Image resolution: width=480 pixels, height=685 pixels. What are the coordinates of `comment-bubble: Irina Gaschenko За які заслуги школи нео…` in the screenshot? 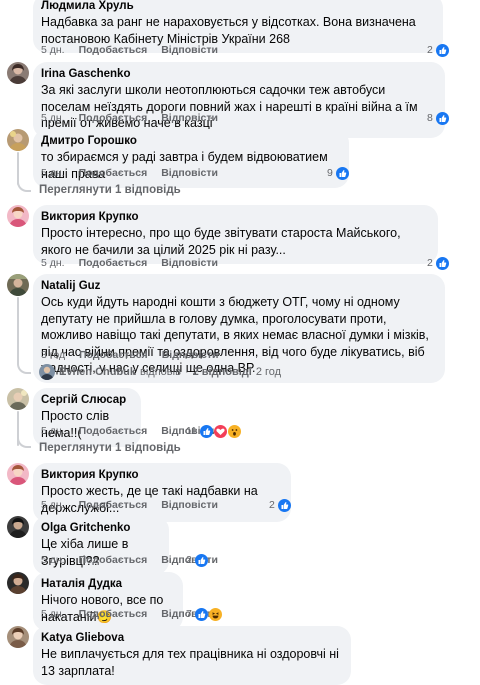 It's located at (239, 100).